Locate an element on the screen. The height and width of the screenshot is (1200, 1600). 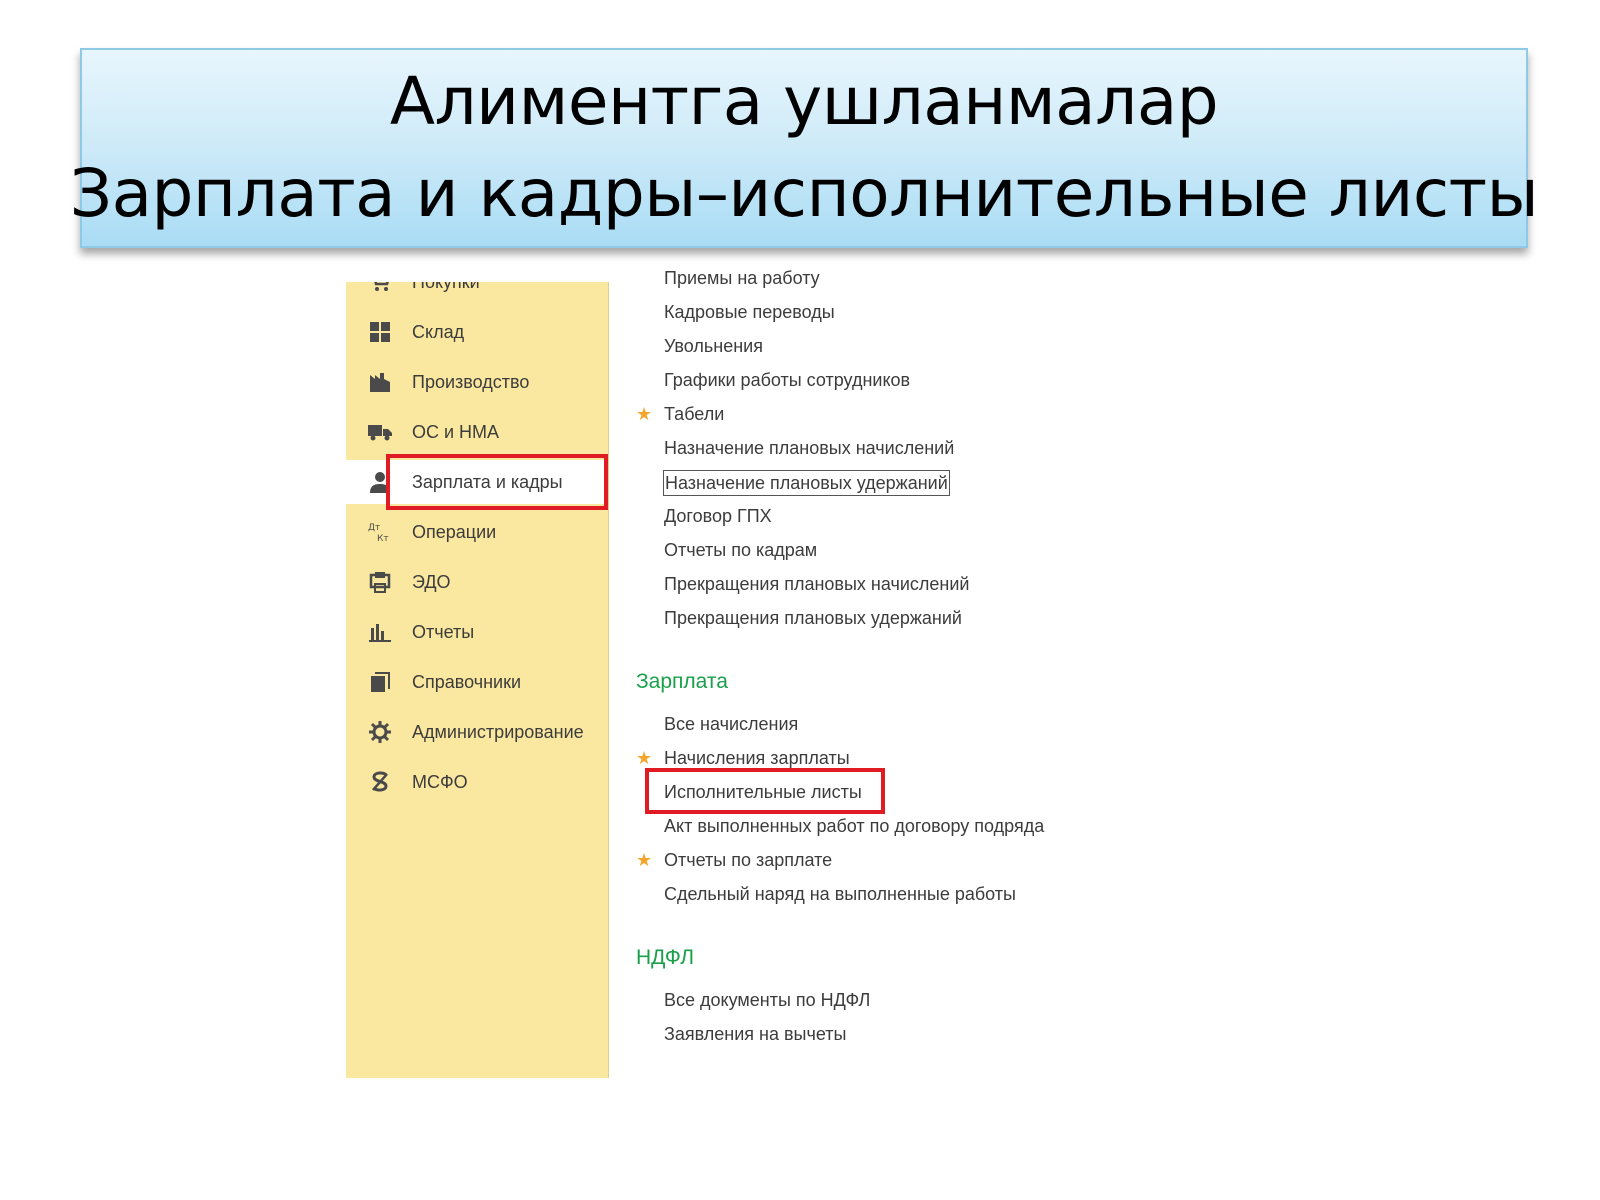
sidebar-item-directories: Справочники is located at coordinates (477, 682).